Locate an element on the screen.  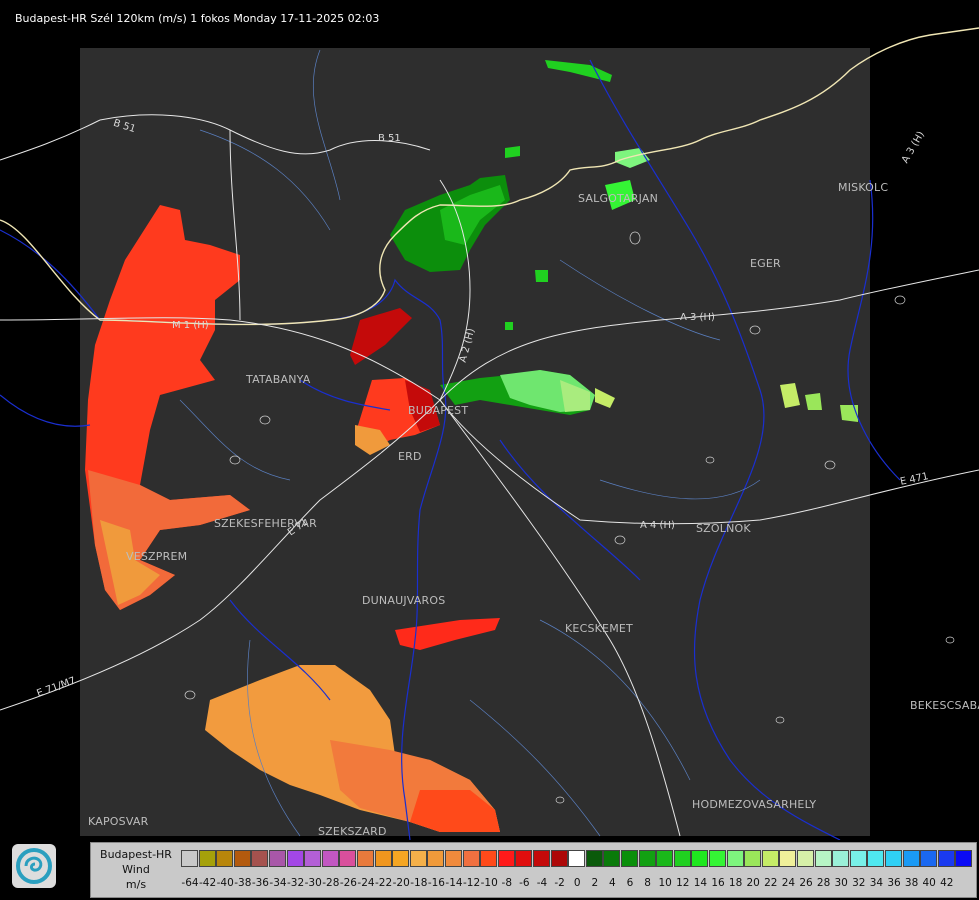
road-label: B 51 is located at coordinates (389, 138).